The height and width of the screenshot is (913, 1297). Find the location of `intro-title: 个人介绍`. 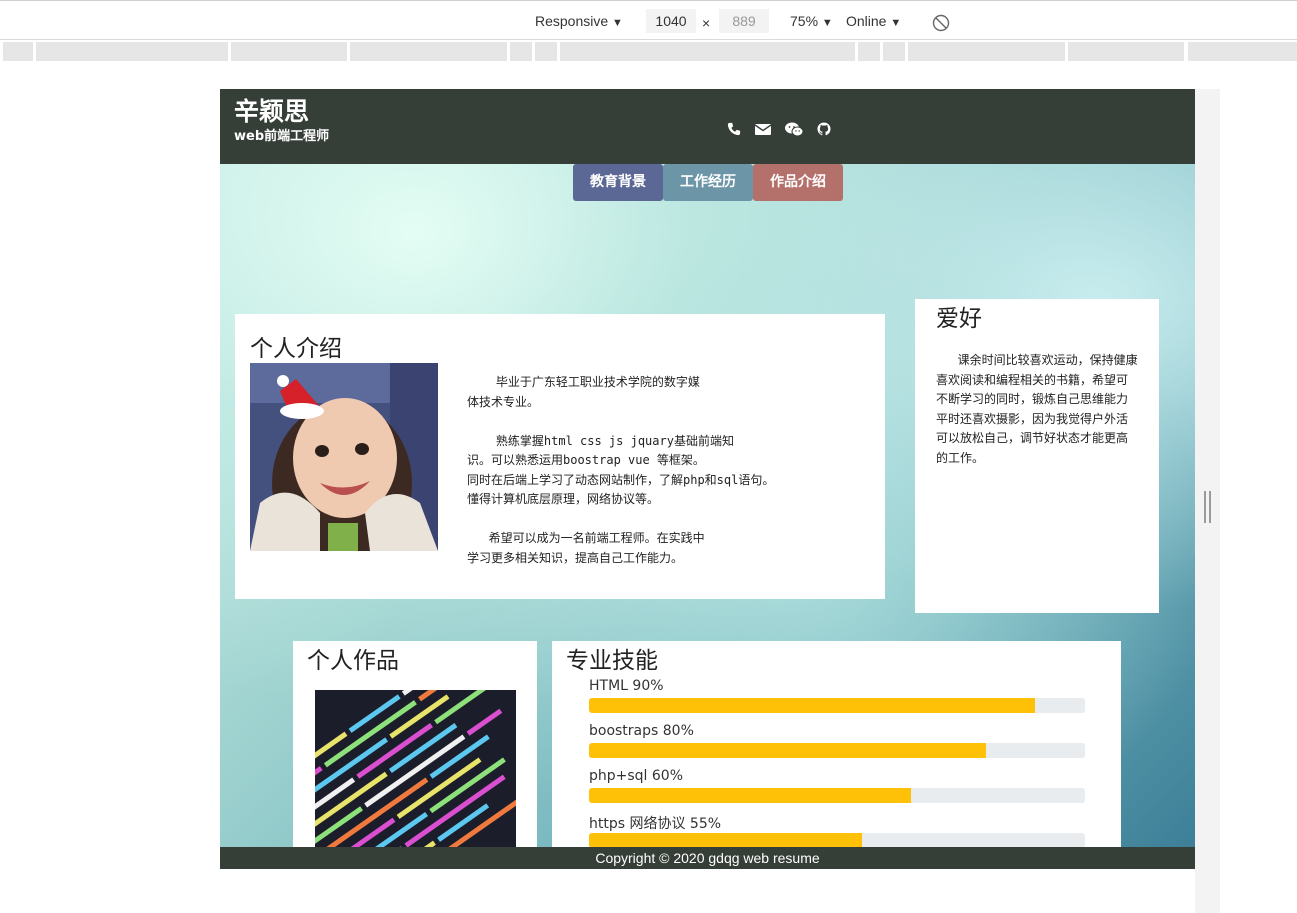

intro-title: 个人介绍 is located at coordinates (296, 349).